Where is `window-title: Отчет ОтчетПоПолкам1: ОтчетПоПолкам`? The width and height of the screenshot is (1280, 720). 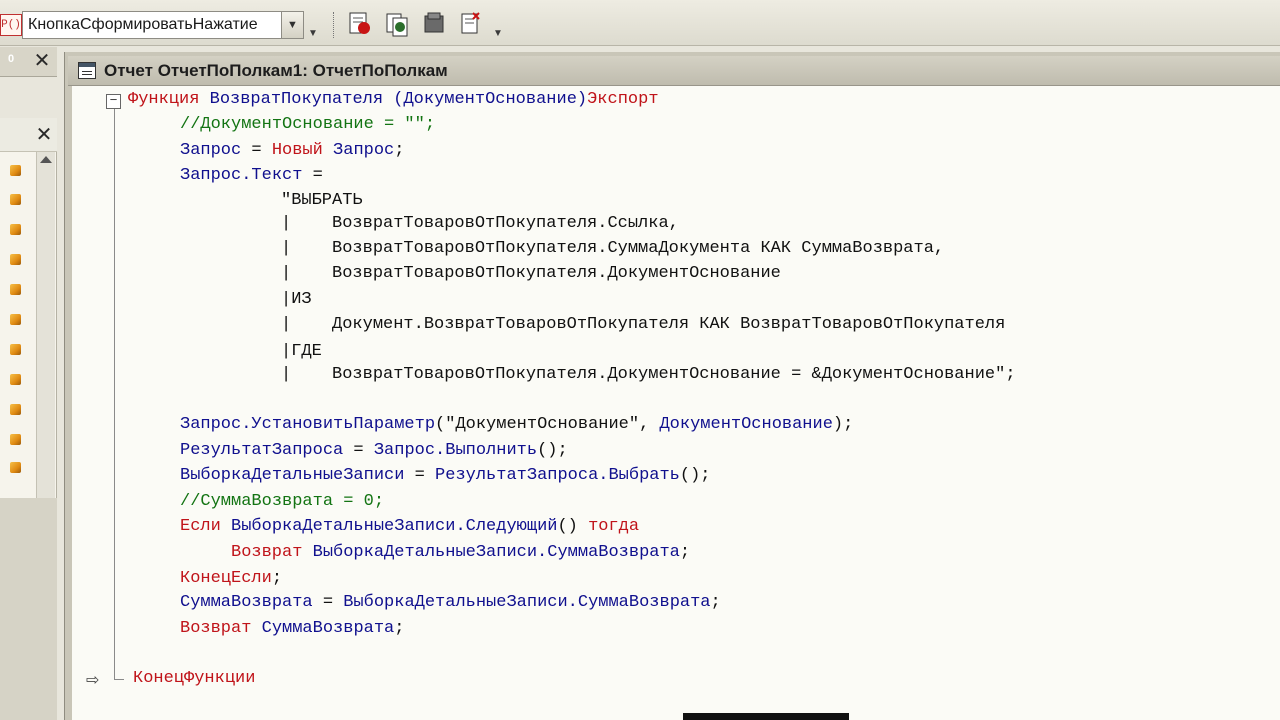
window-title: Отчет ОтчетПоПолкам1: ОтчетПоПолкам is located at coordinates (276, 70).